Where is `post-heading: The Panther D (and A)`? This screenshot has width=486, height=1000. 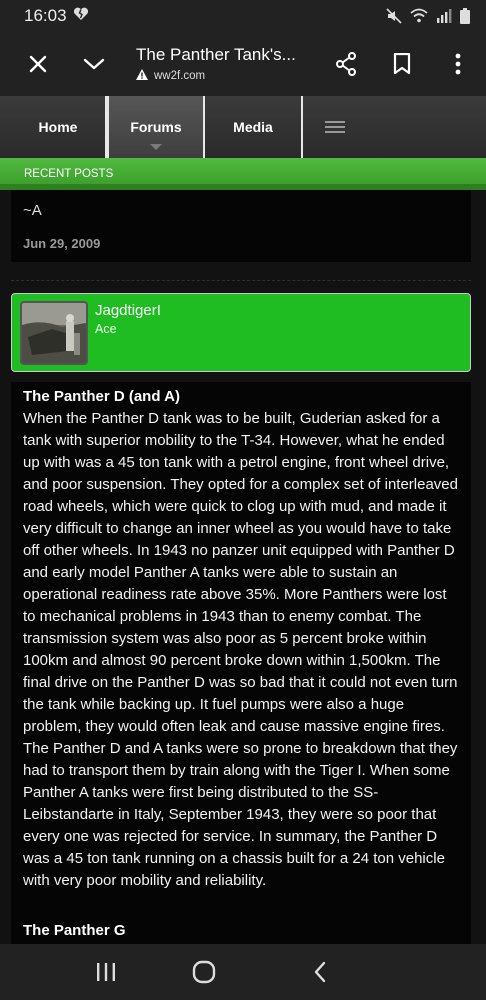 post-heading: The Panther D (and A) is located at coordinates (101, 396).